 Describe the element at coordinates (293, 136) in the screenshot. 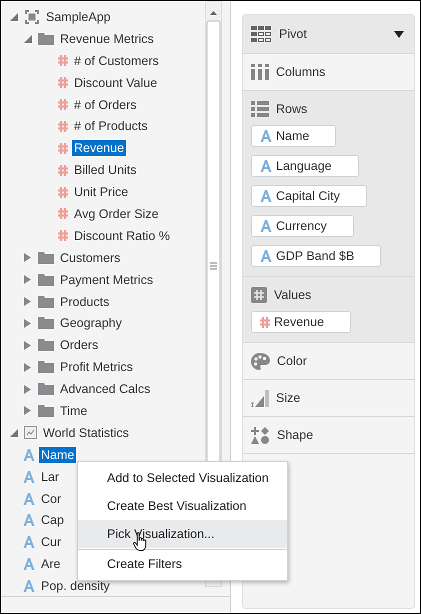

I see `field-chip: Name` at that location.